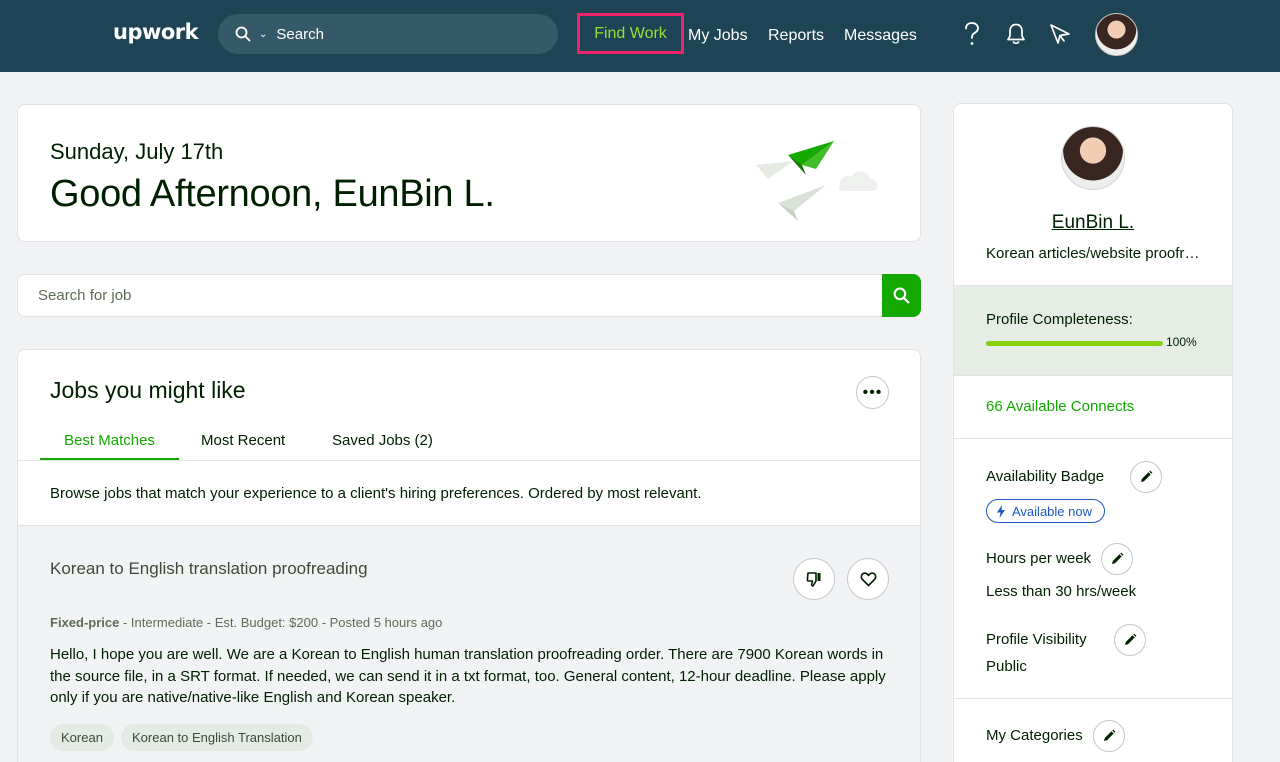  I want to click on edit-hours-button, so click(1117, 559).